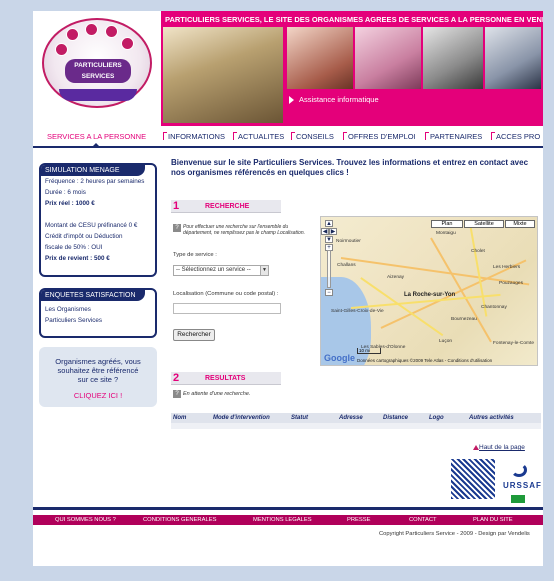  What do you see at coordinates (329, 223) in the screenshot?
I see `pan-up-icon: ▲` at bounding box center [329, 223].